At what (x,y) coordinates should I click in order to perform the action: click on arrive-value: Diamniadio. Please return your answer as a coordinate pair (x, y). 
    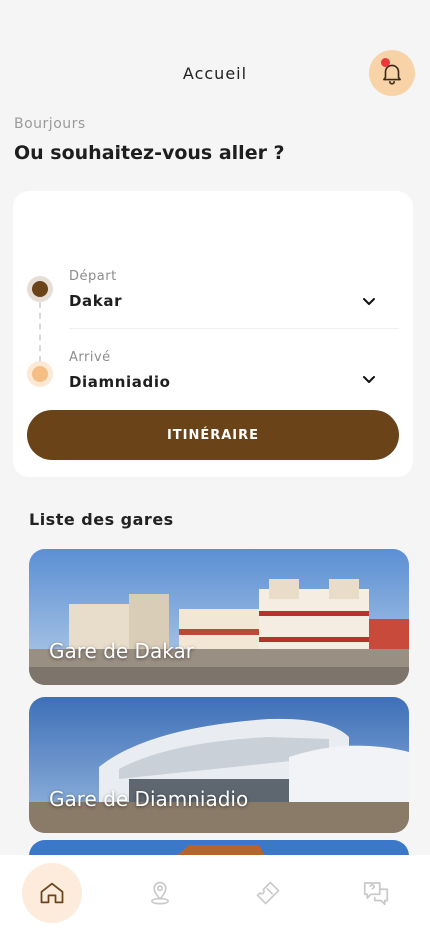
    Looking at the image, I should click on (120, 382).